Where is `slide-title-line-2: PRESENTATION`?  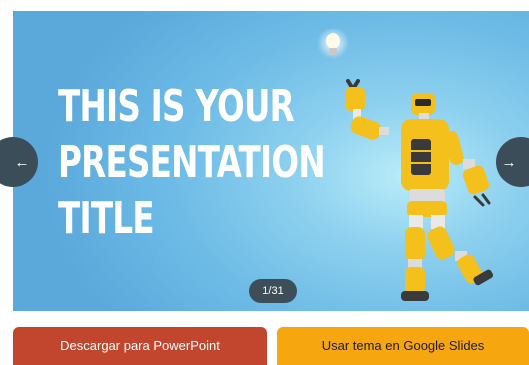 slide-title-line-2: PRESENTATION is located at coordinates (192, 162).